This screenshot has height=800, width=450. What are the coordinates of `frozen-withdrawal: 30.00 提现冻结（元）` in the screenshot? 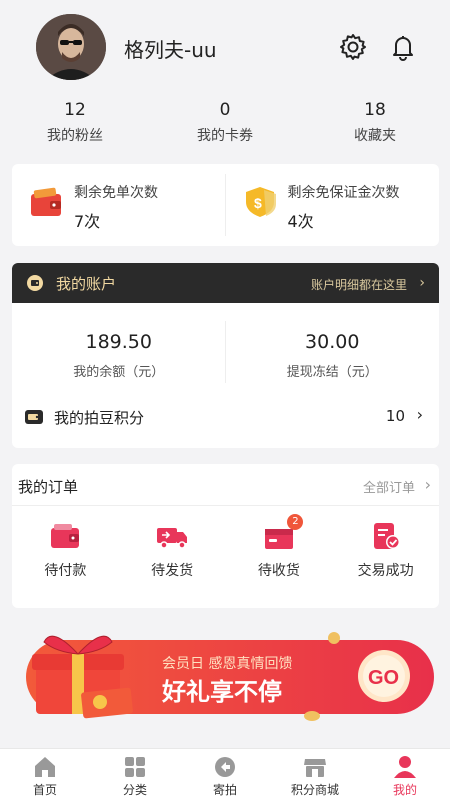 It's located at (333, 348).